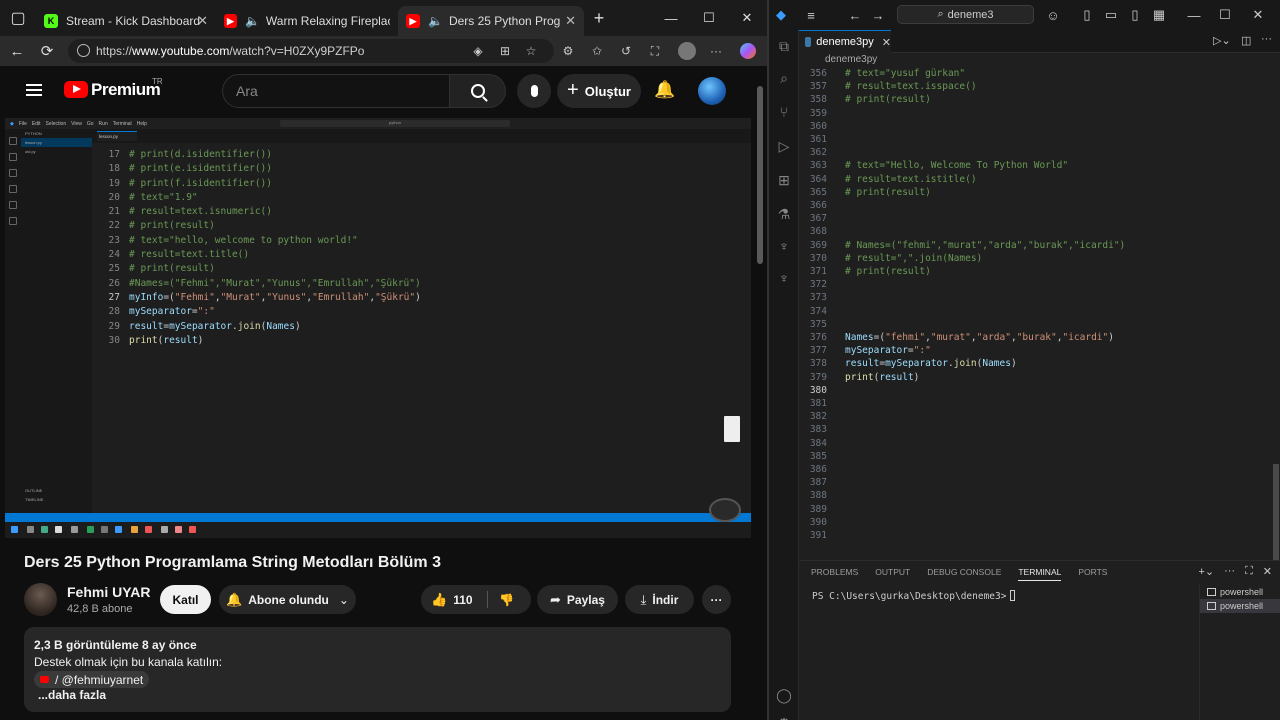 The height and width of the screenshot is (720, 1280). I want to click on code-line: 380, so click(1029, 391).